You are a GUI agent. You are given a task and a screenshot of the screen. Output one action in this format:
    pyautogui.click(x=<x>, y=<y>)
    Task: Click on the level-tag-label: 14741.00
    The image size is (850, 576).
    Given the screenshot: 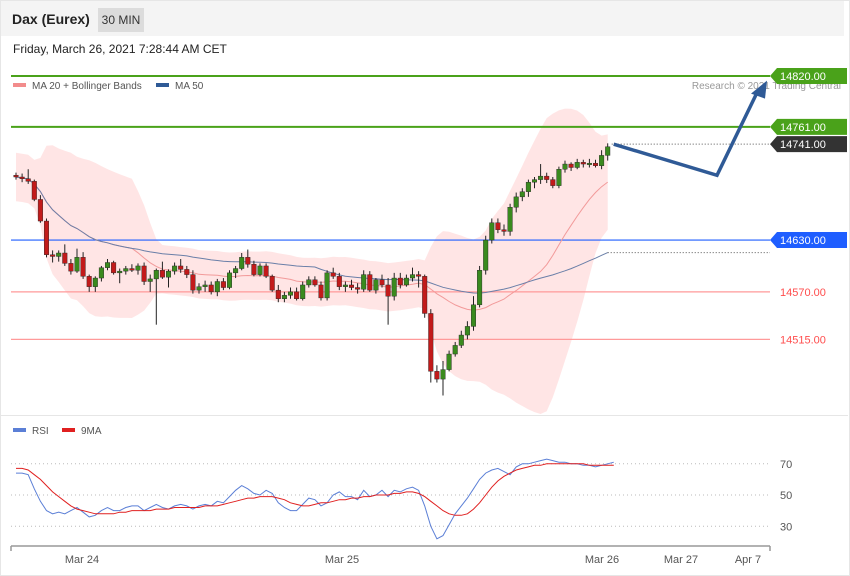 What is the action you would take?
    pyautogui.click(x=803, y=145)
    